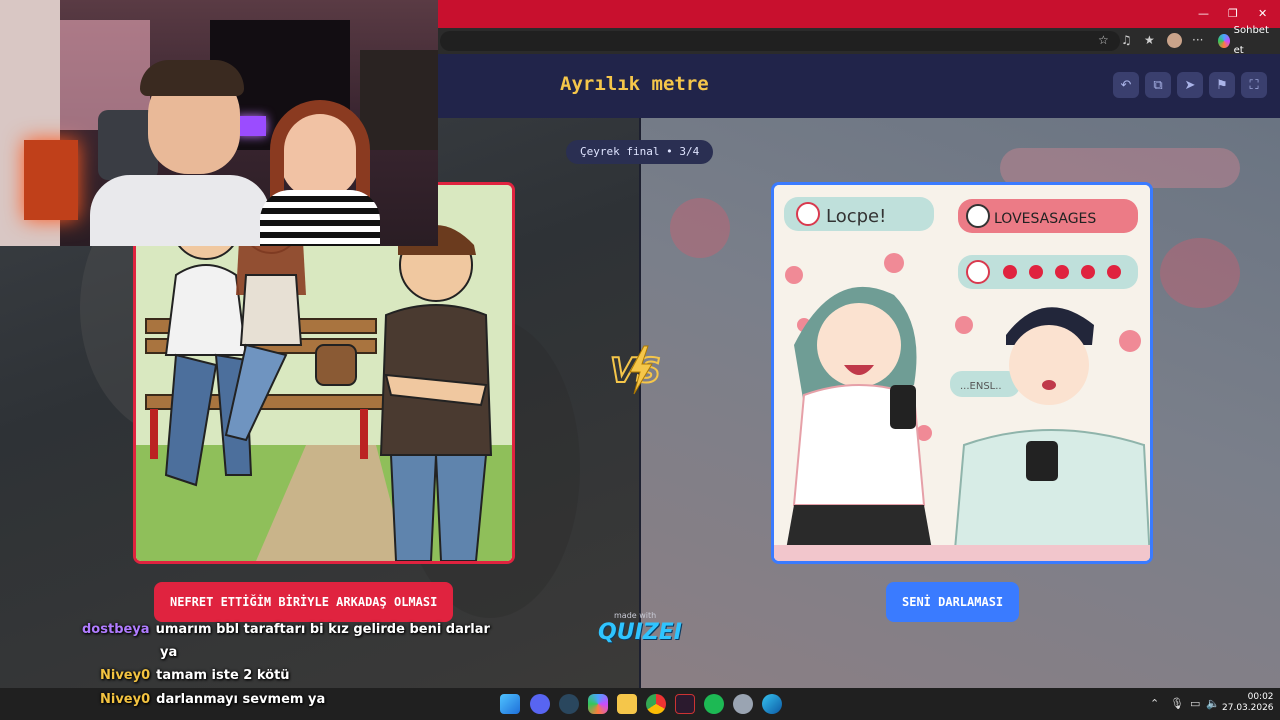 Image resolution: width=1280 pixels, height=720 pixels. I want to click on versus-emblem: VS, so click(635, 370).